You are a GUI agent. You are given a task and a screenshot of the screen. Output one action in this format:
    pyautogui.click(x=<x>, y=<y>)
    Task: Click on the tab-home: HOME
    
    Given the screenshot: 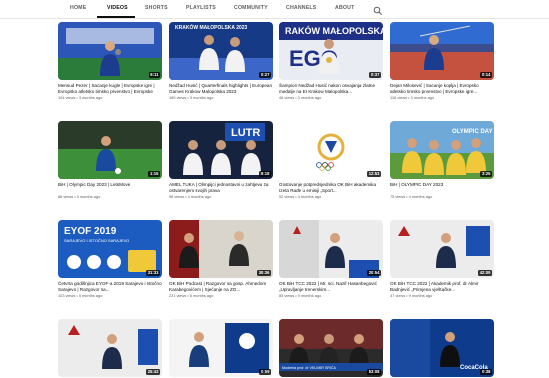 What is the action you would take?
    pyautogui.click(x=78, y=8)
    